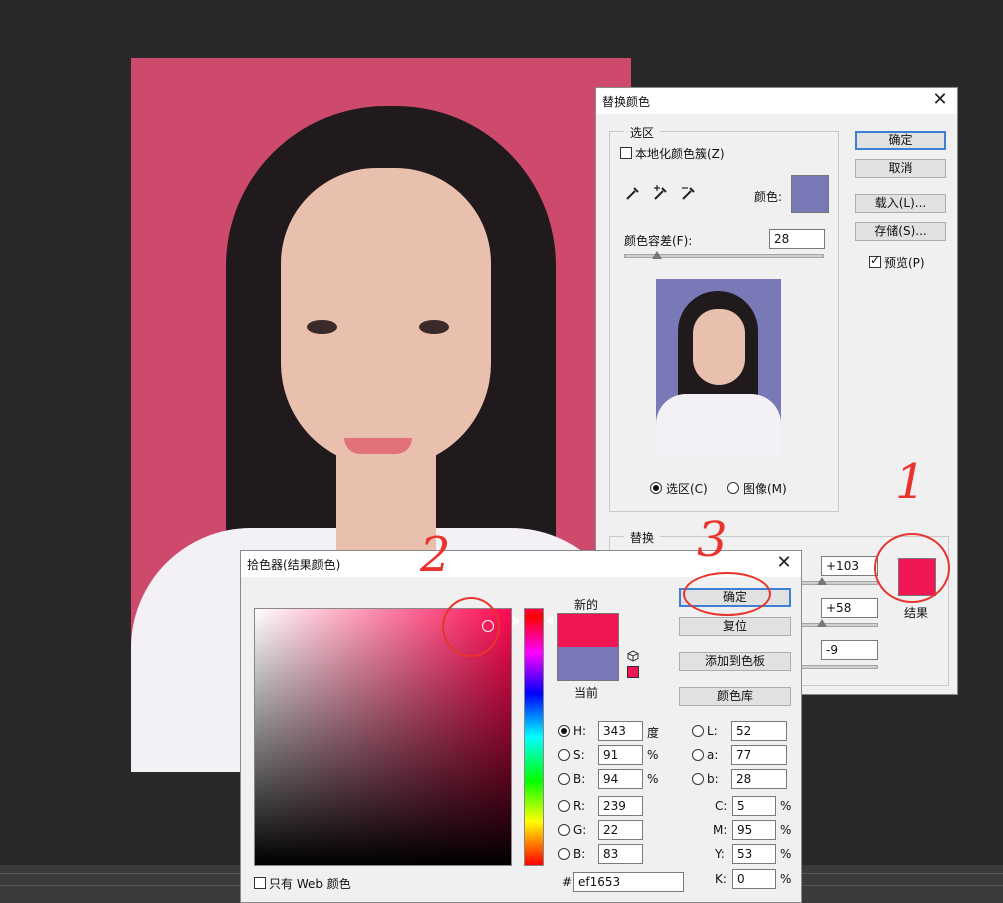 The height and width of the screenshot is (903, 1003). What do you see at coordinates (633, 656) in the screenshot?
I see `gamut-cube-icon` at bounding box center [633, 656].